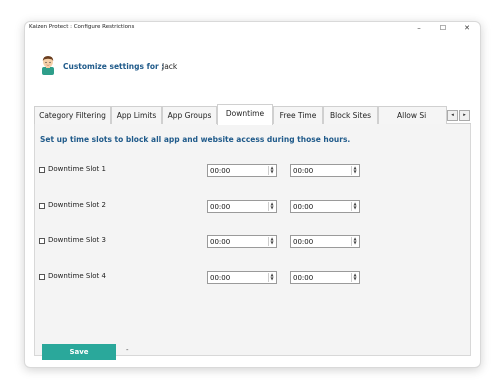 This screenshot has height=389, width=504. Describe the element at coordinates (443, 28) in the screenshot. I see `maximize-button: ☐` at that location.